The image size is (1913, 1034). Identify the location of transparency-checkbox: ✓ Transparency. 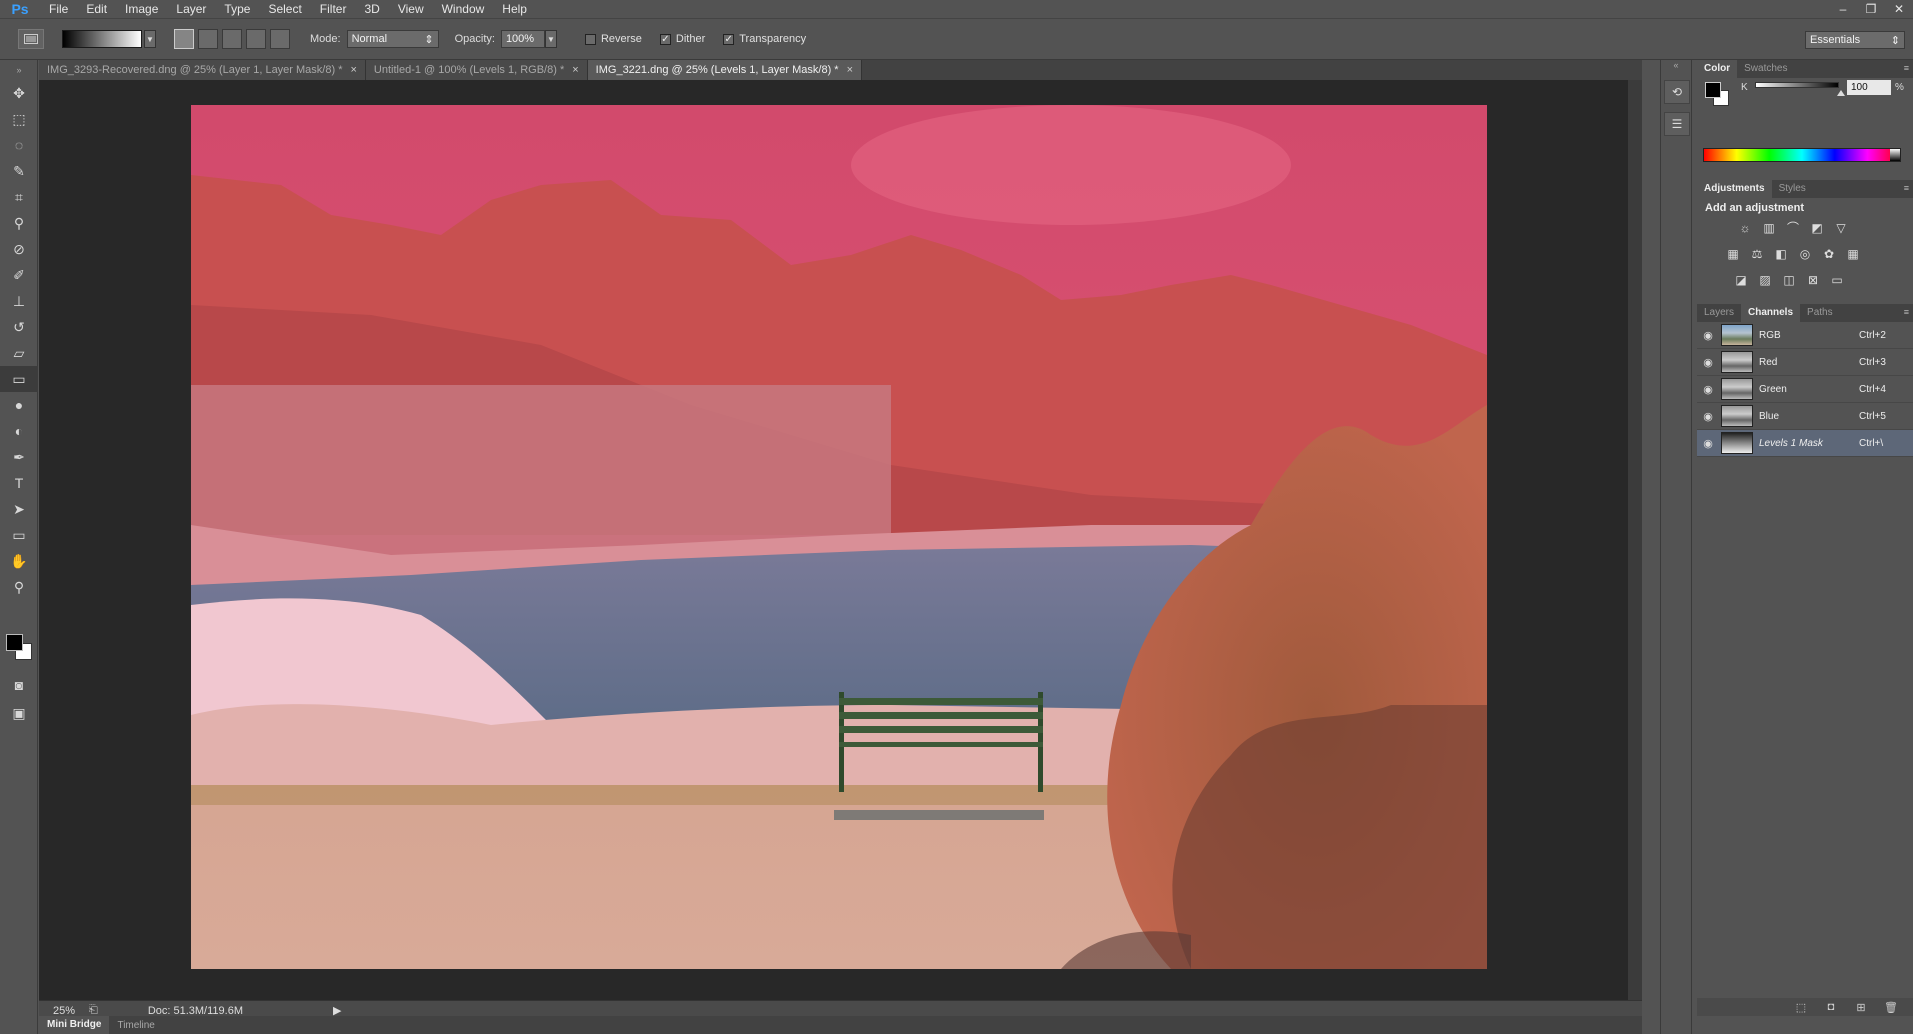
(764, 39).